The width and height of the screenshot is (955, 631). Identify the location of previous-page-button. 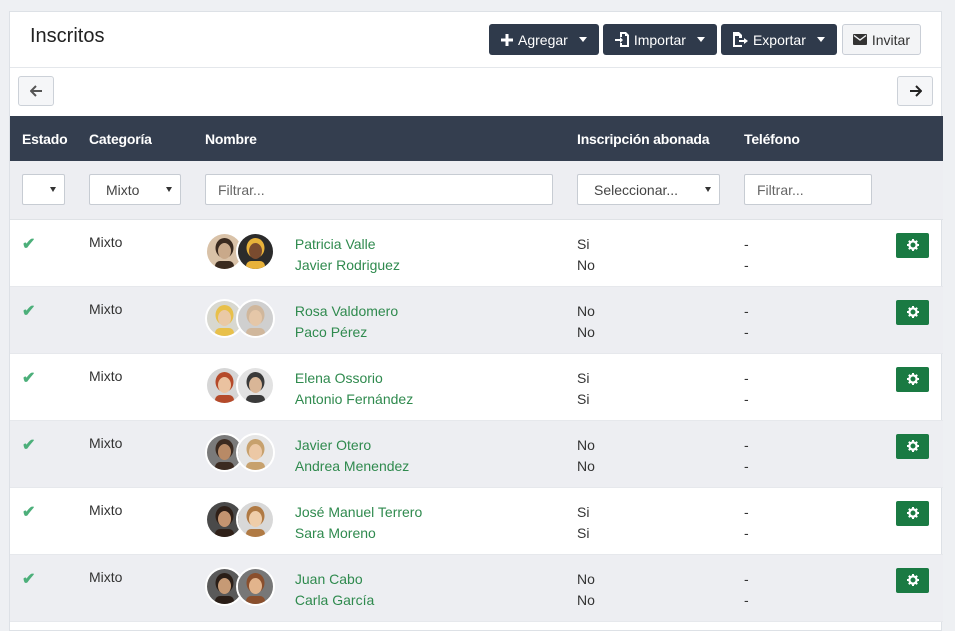
(36, 91).